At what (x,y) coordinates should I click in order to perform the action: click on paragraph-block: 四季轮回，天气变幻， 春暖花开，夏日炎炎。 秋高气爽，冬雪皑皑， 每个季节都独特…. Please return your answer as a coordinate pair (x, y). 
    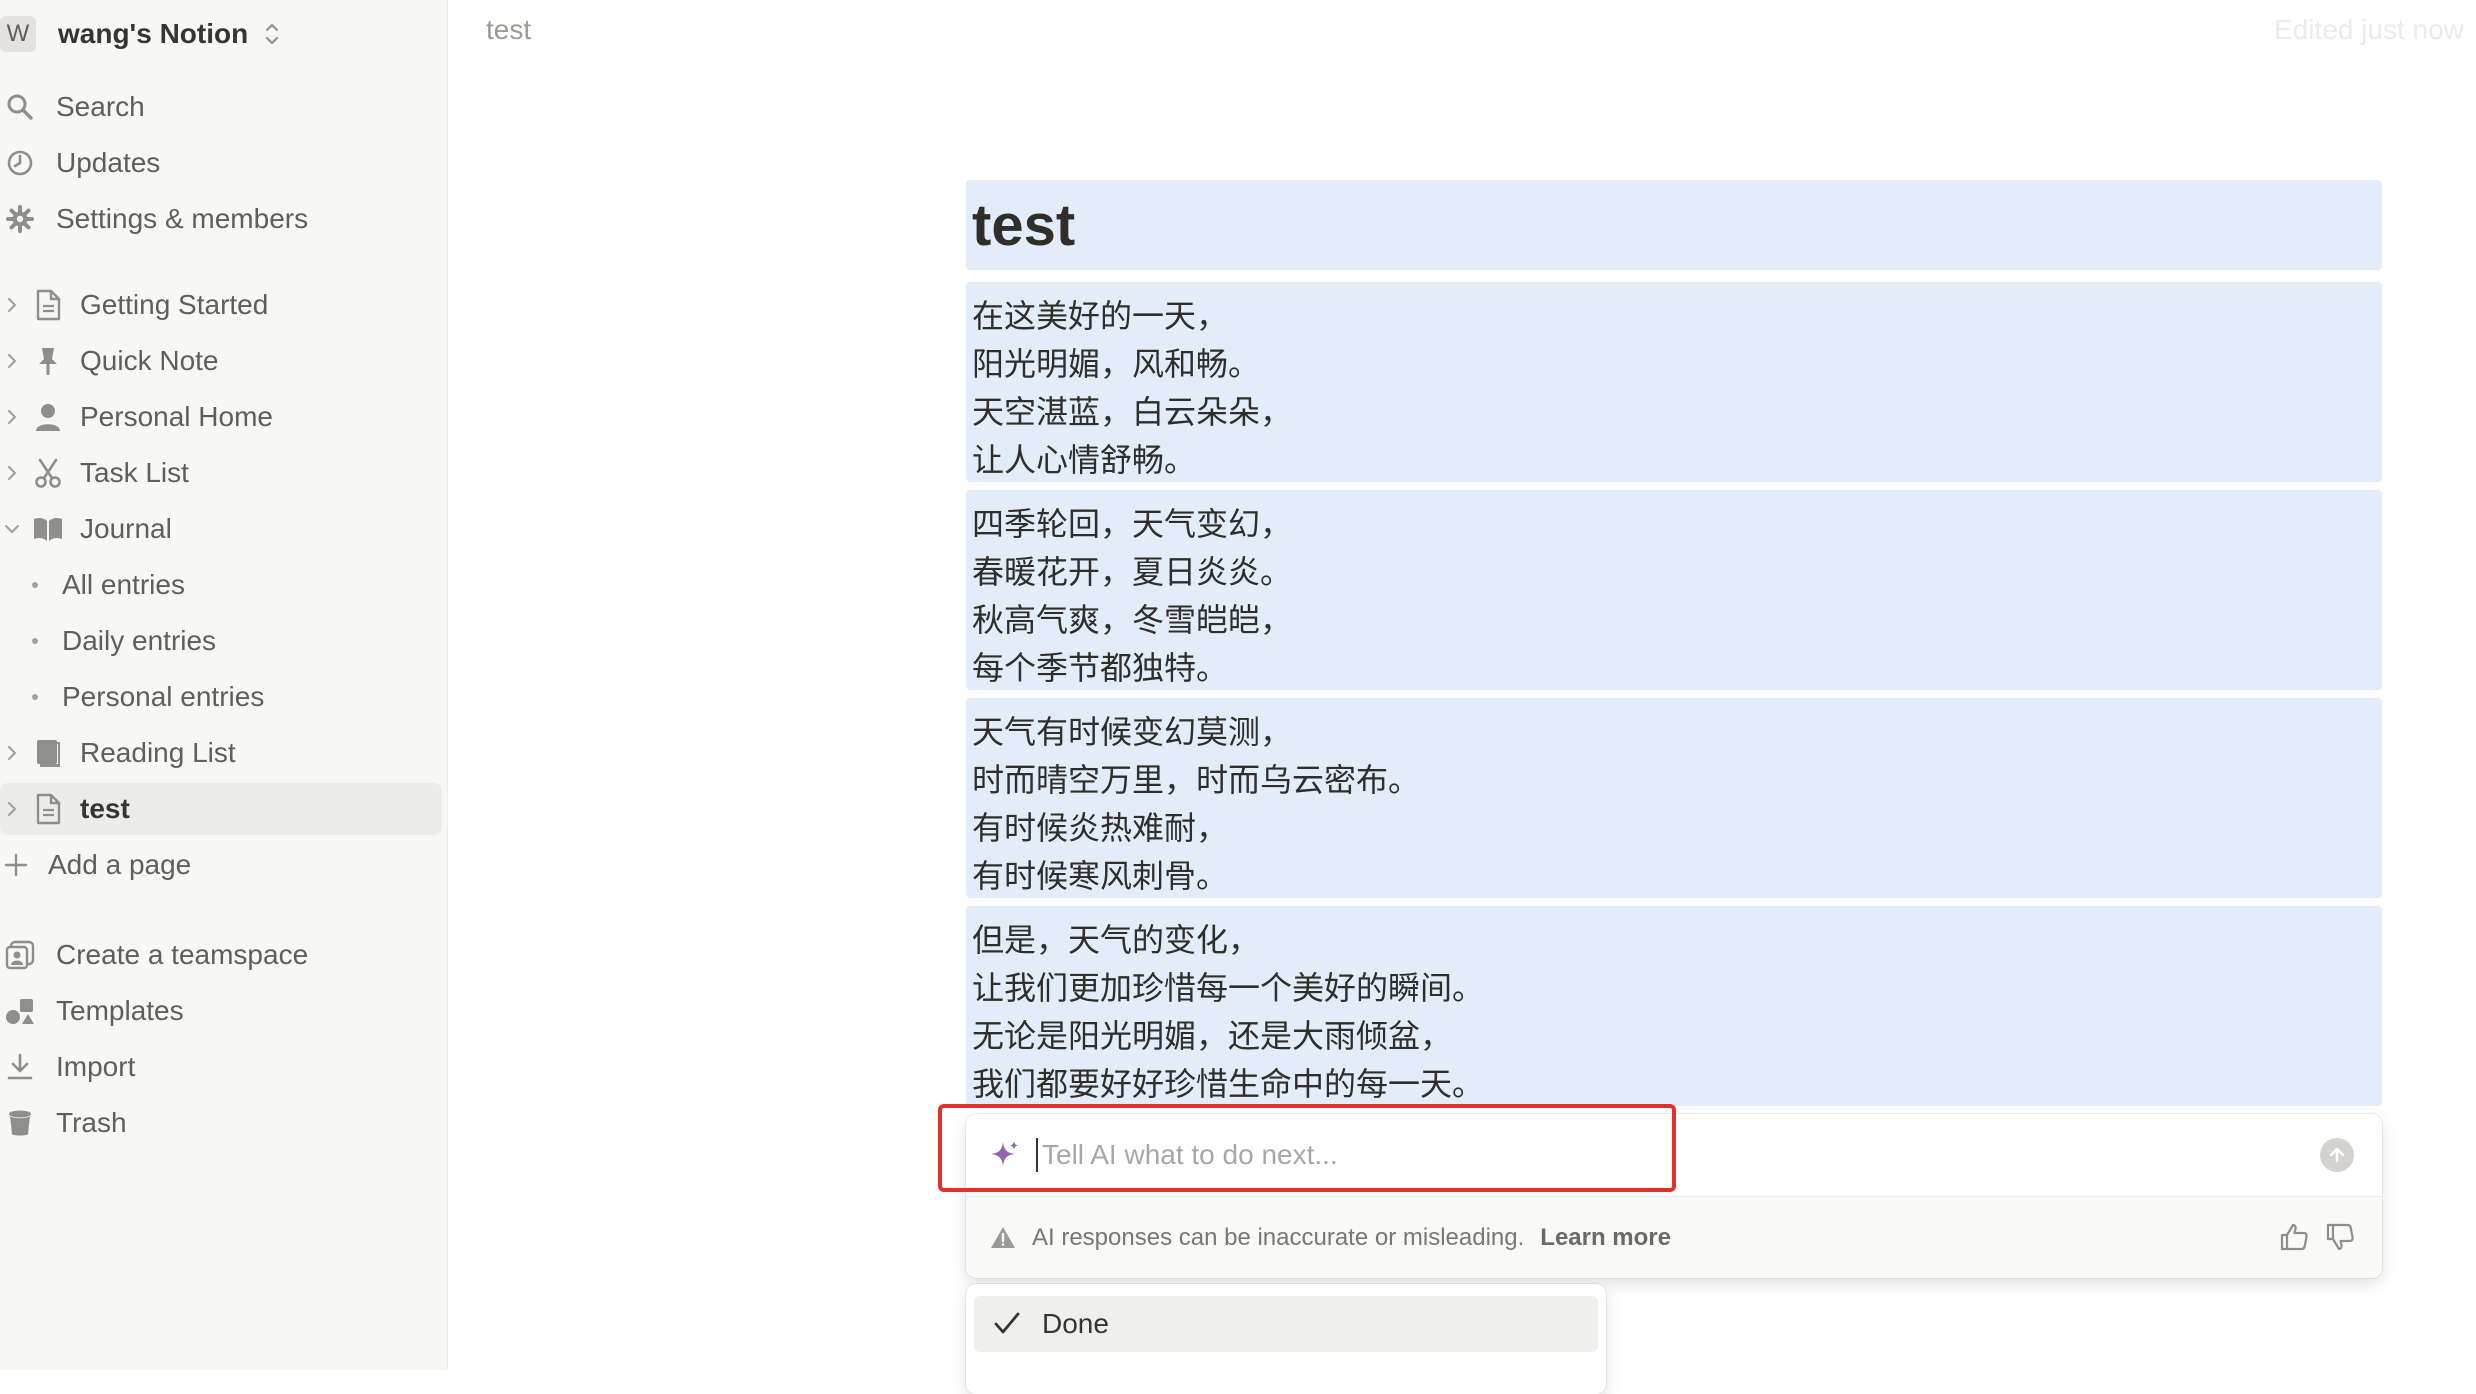
    Looking at the image, I should click on (1674, 590).